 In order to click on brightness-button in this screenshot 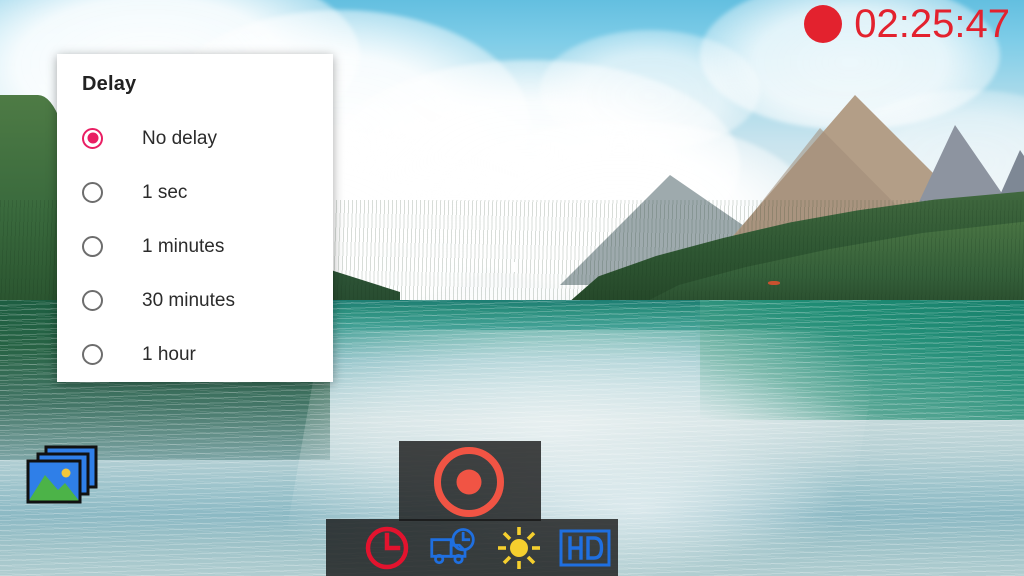, I will do `click(519, 548)`.